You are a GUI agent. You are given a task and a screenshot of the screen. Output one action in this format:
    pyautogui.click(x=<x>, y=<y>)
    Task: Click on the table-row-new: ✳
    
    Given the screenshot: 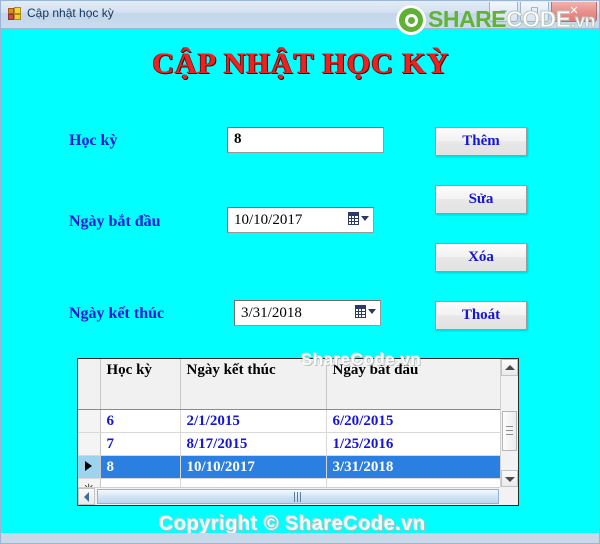 What is the action you would take?
    pyautogui.click(x=289, y=482)
    